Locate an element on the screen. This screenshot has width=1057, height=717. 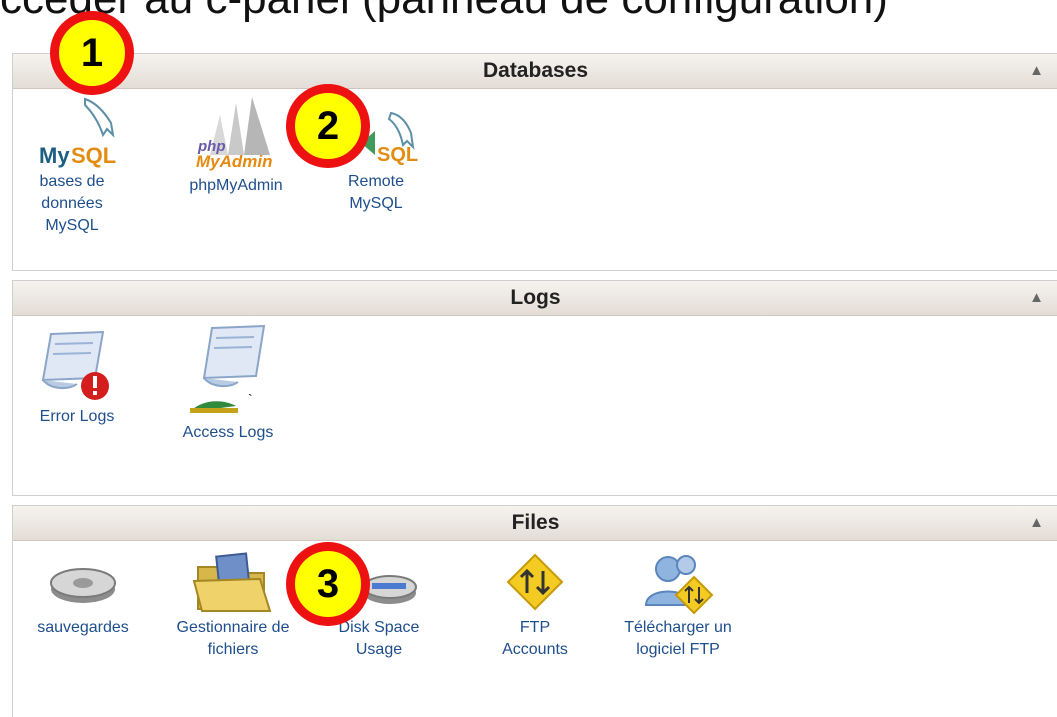
files-panel-header: Files ▲ is located at coordinates (535, 523).